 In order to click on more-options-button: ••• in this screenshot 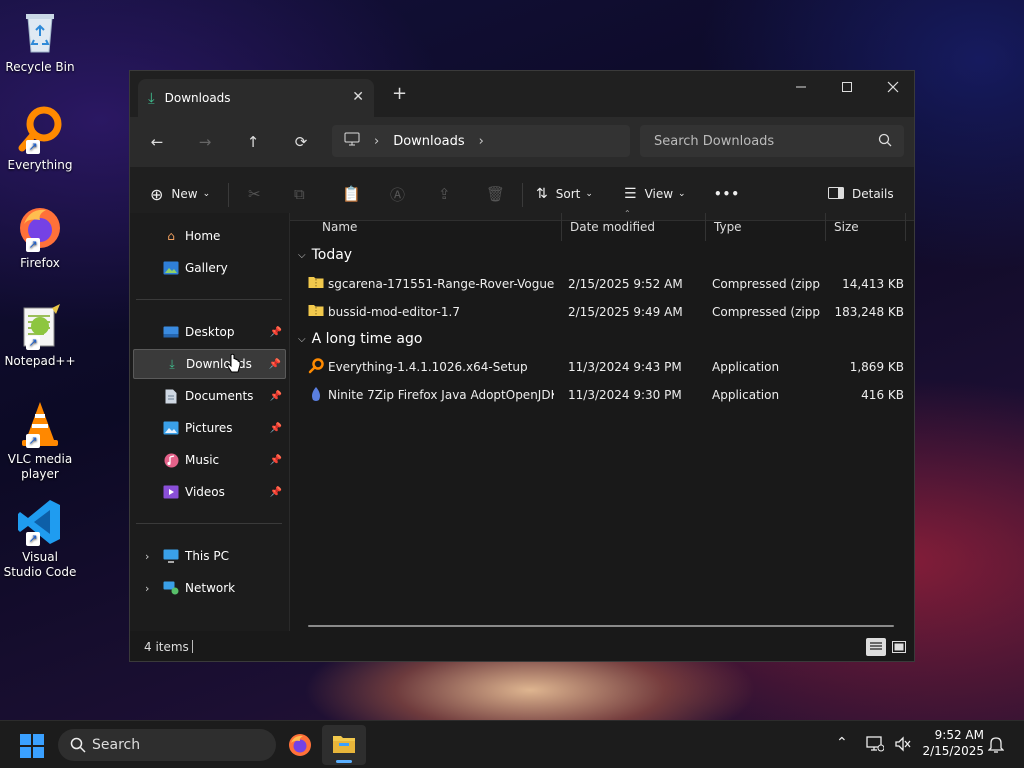, I will do `click(727, 194)`.